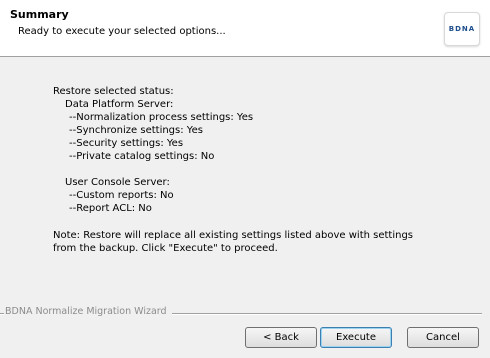 This screenshot has height=358, width=490. I want to click on wizard-footer-separator: BDNA Normalize Migration Wizard, so click(245, 313).